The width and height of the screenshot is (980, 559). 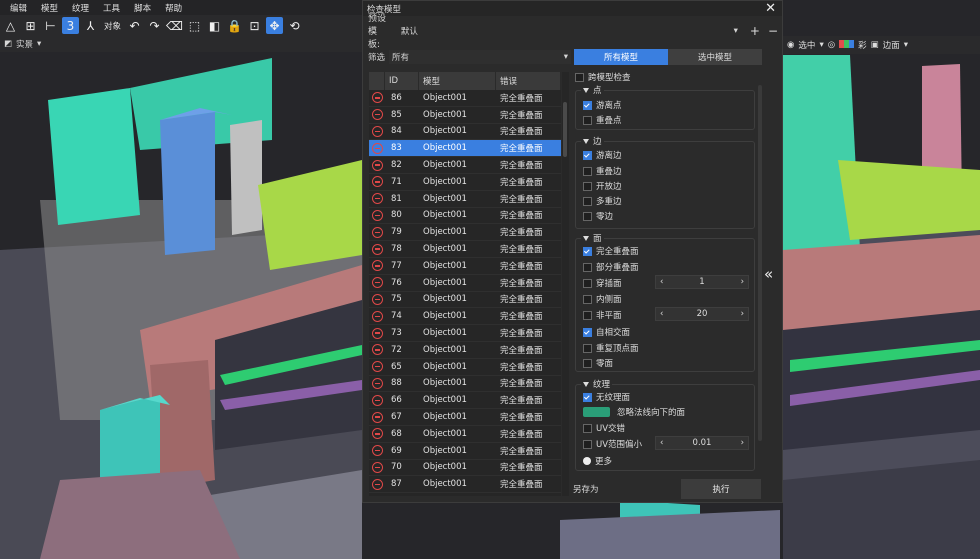 What do you see at coordinates (402, 81) in the screenshot?
I see `header-id: ID` at bounding box center [402, 81].